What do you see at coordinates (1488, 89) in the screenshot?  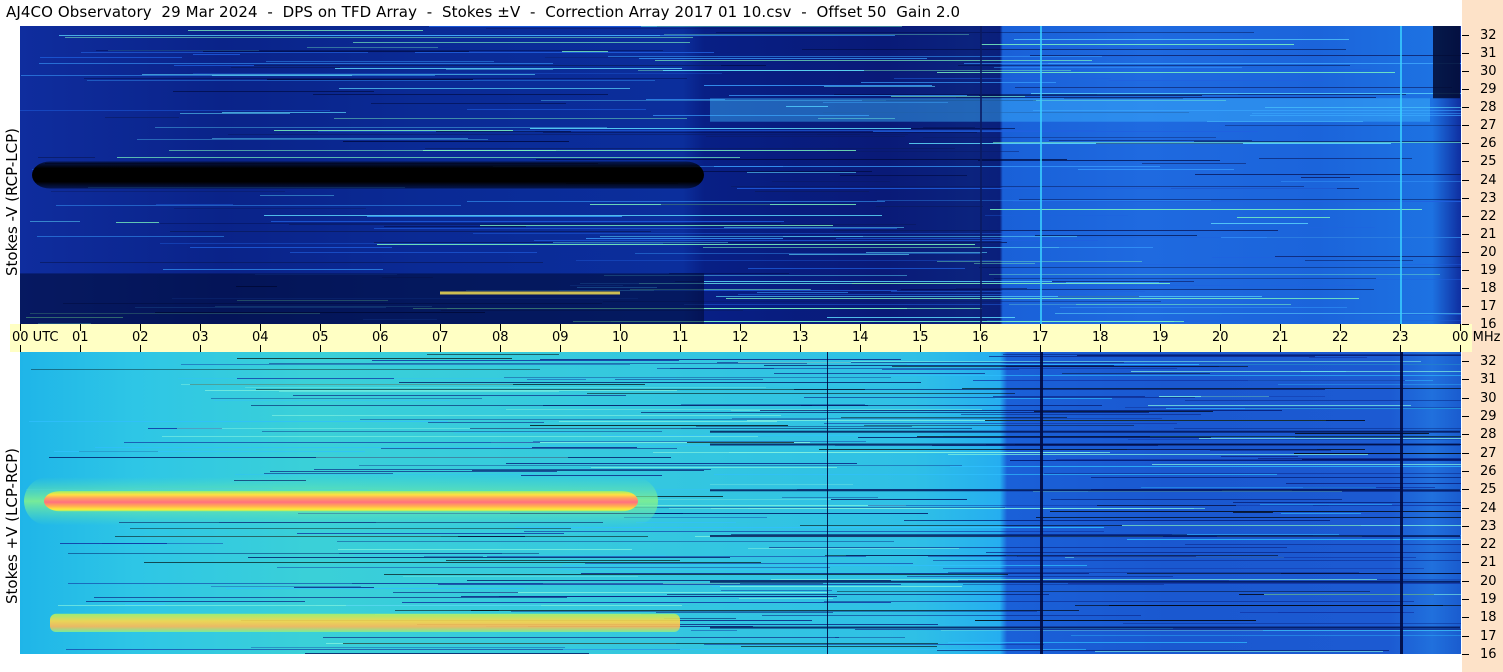 I see `freq-tick-label: 29` at bounding box center [1488, 89].